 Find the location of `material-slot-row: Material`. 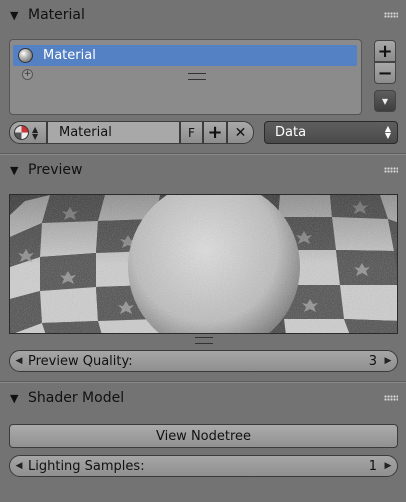

material-slot-row: Material is located at coordinates (185, 55).